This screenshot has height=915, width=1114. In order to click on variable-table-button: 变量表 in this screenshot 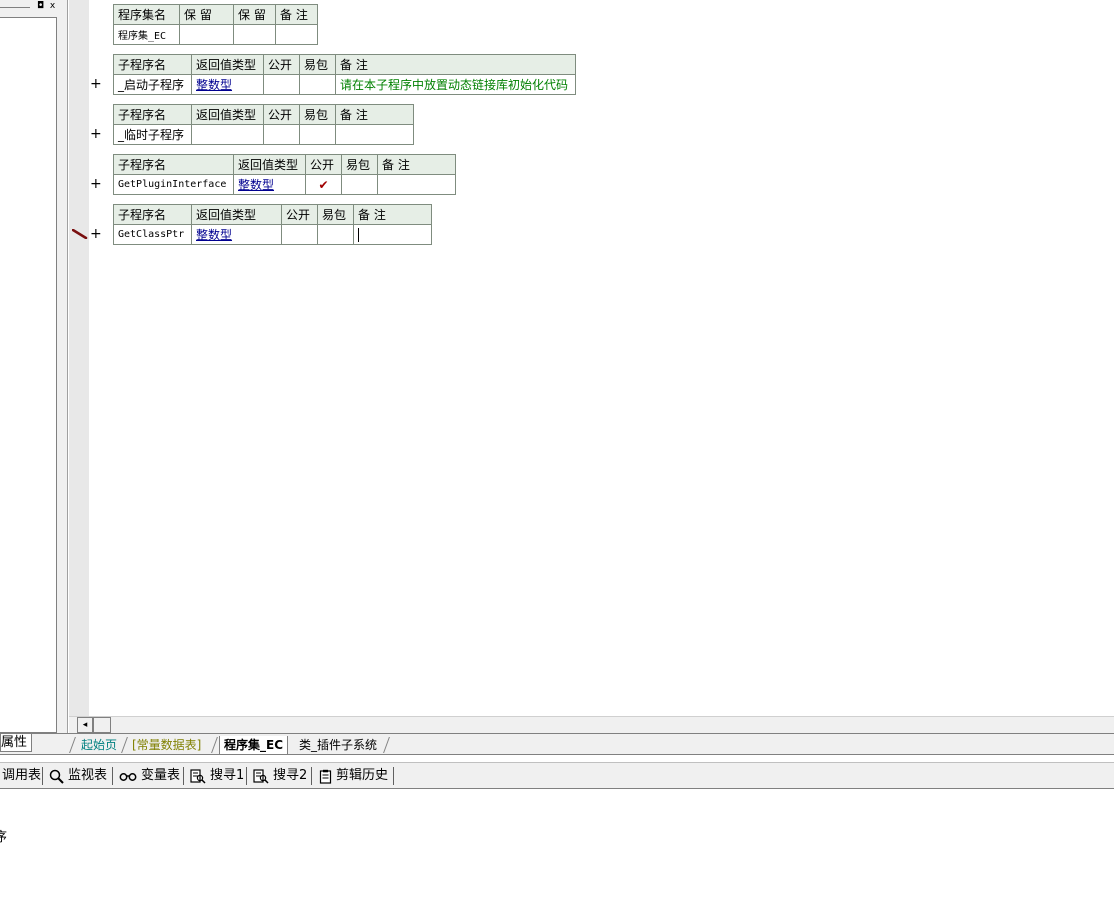, I will do `click(149, 776)`.